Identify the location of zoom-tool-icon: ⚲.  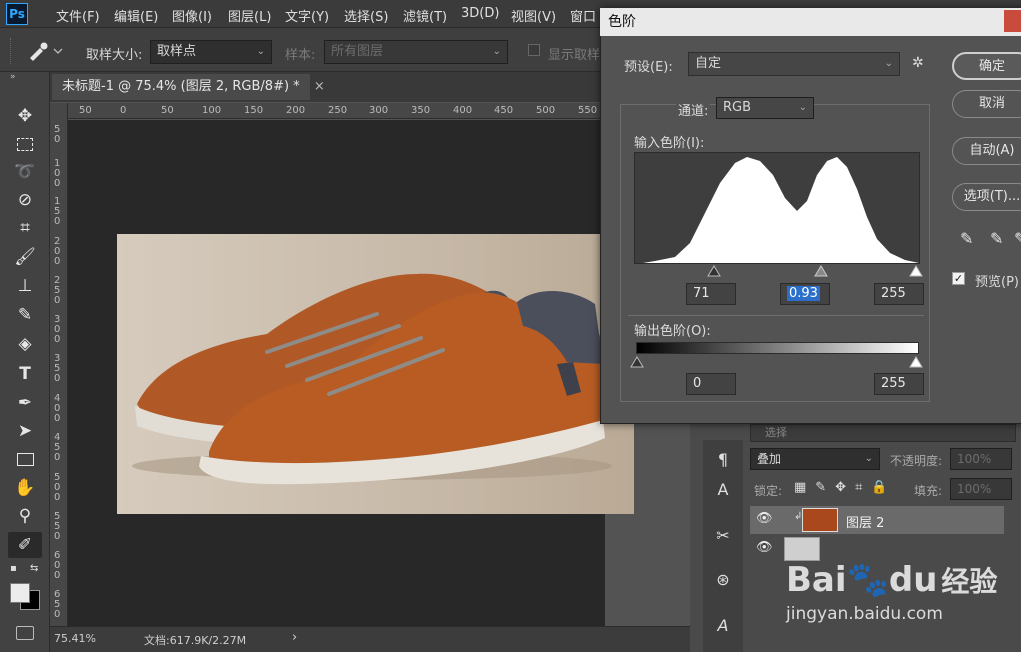
(25, 516).